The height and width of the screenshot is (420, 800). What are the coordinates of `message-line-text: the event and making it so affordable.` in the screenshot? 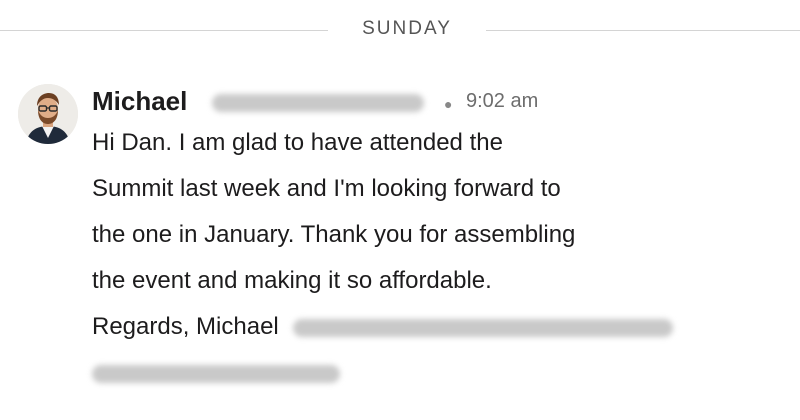 It's located at (292, 280).